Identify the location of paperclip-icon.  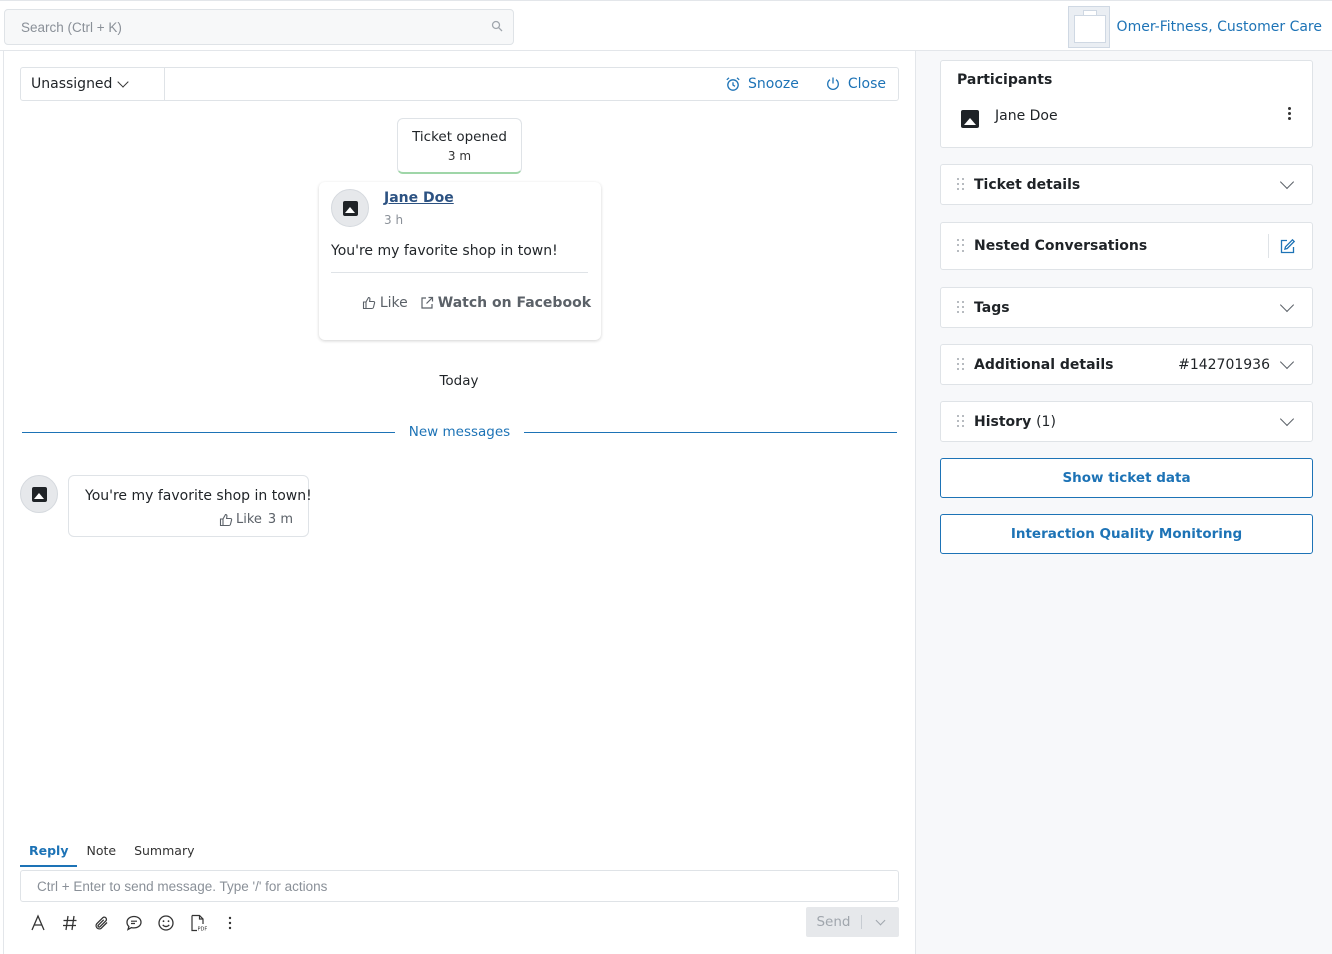
(102, 923).